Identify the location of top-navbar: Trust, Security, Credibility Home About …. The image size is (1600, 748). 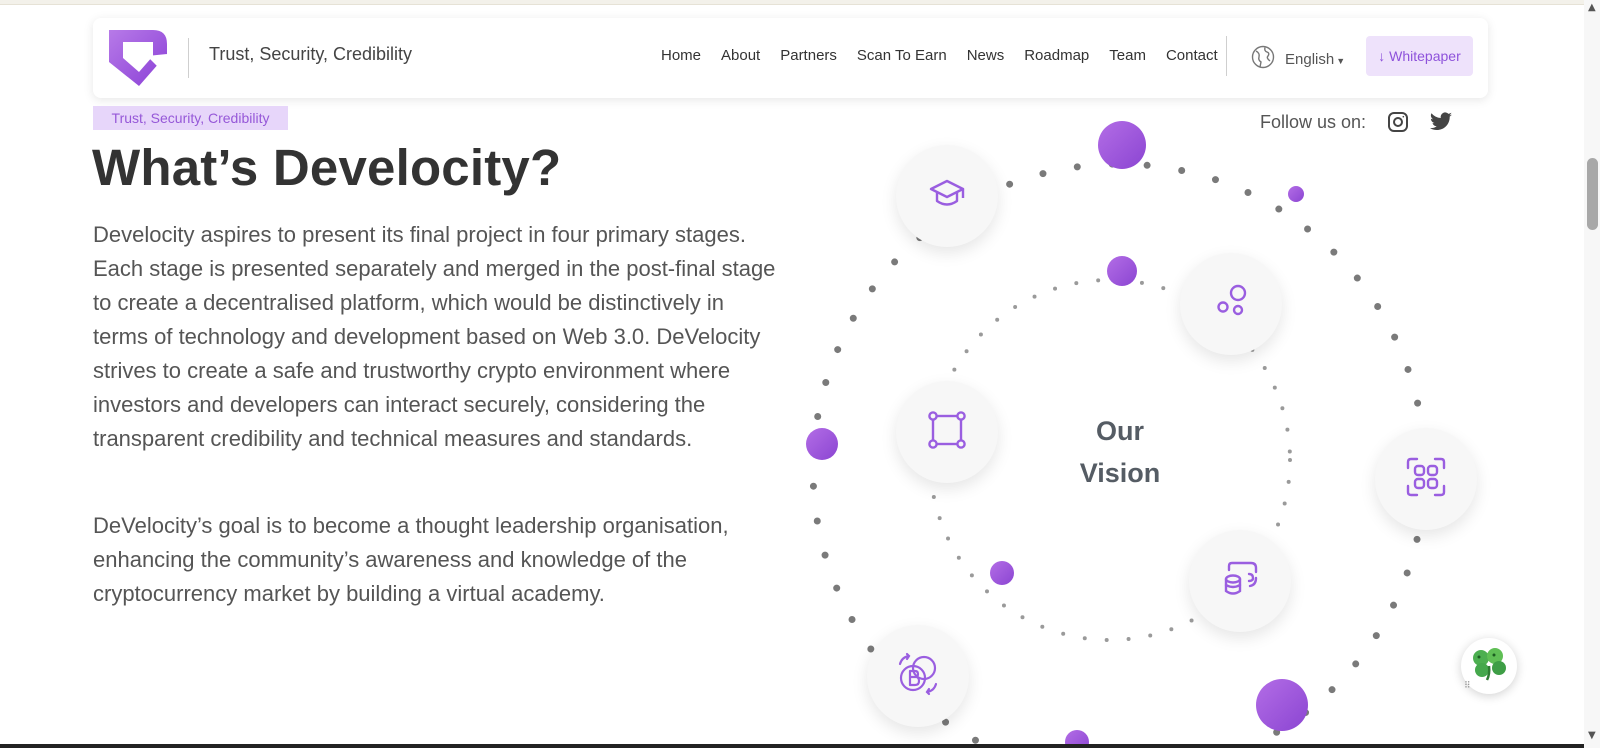
(790, 58).